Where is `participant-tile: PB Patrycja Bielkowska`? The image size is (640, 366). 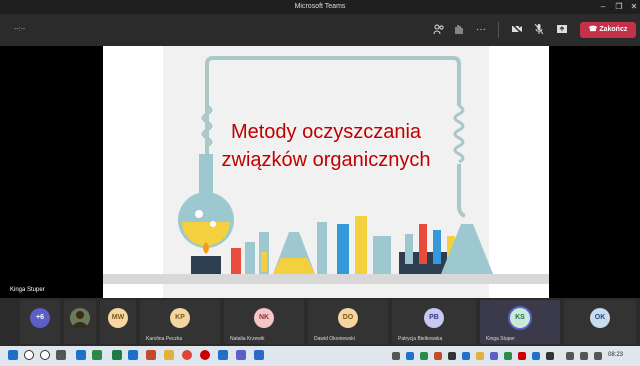 participant-tile: PB Patrycja Bielkowska is located at coordinates (434, 322).